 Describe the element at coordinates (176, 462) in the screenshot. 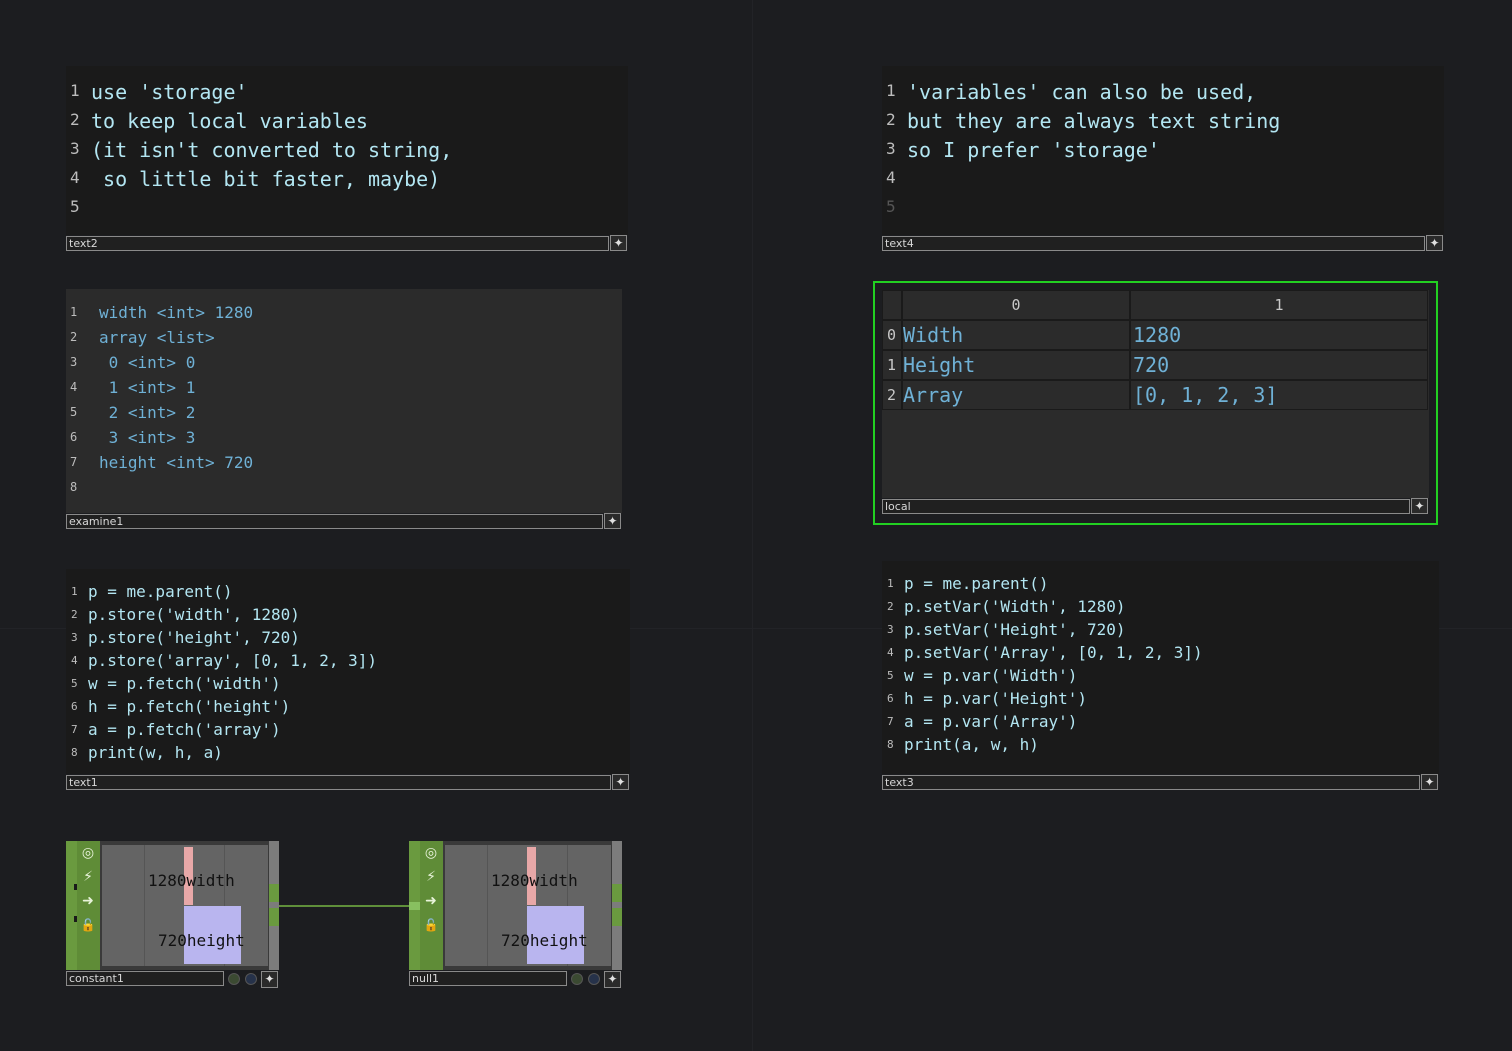

I see `code-line: height <int> 720` at that location.